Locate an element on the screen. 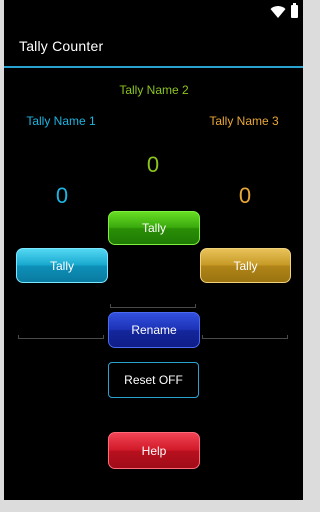 The image size is (320, 512). wifi-icon is located at coordinates (278, 12).